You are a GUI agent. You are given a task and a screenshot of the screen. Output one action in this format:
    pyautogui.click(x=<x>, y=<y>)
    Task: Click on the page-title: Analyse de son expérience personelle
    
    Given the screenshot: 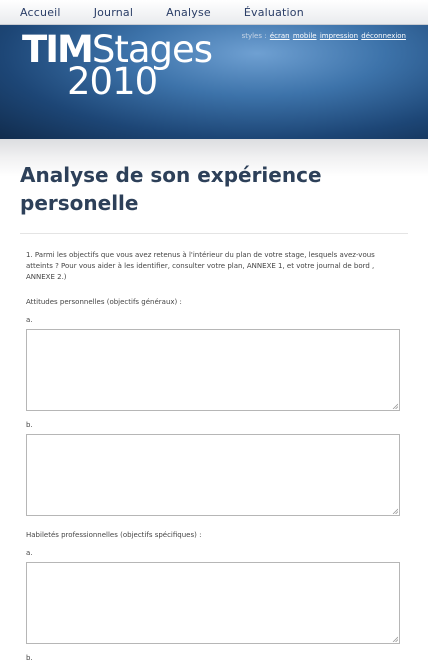 What is the action you would take?
    pyautogui.click(x=171, y=189)
    